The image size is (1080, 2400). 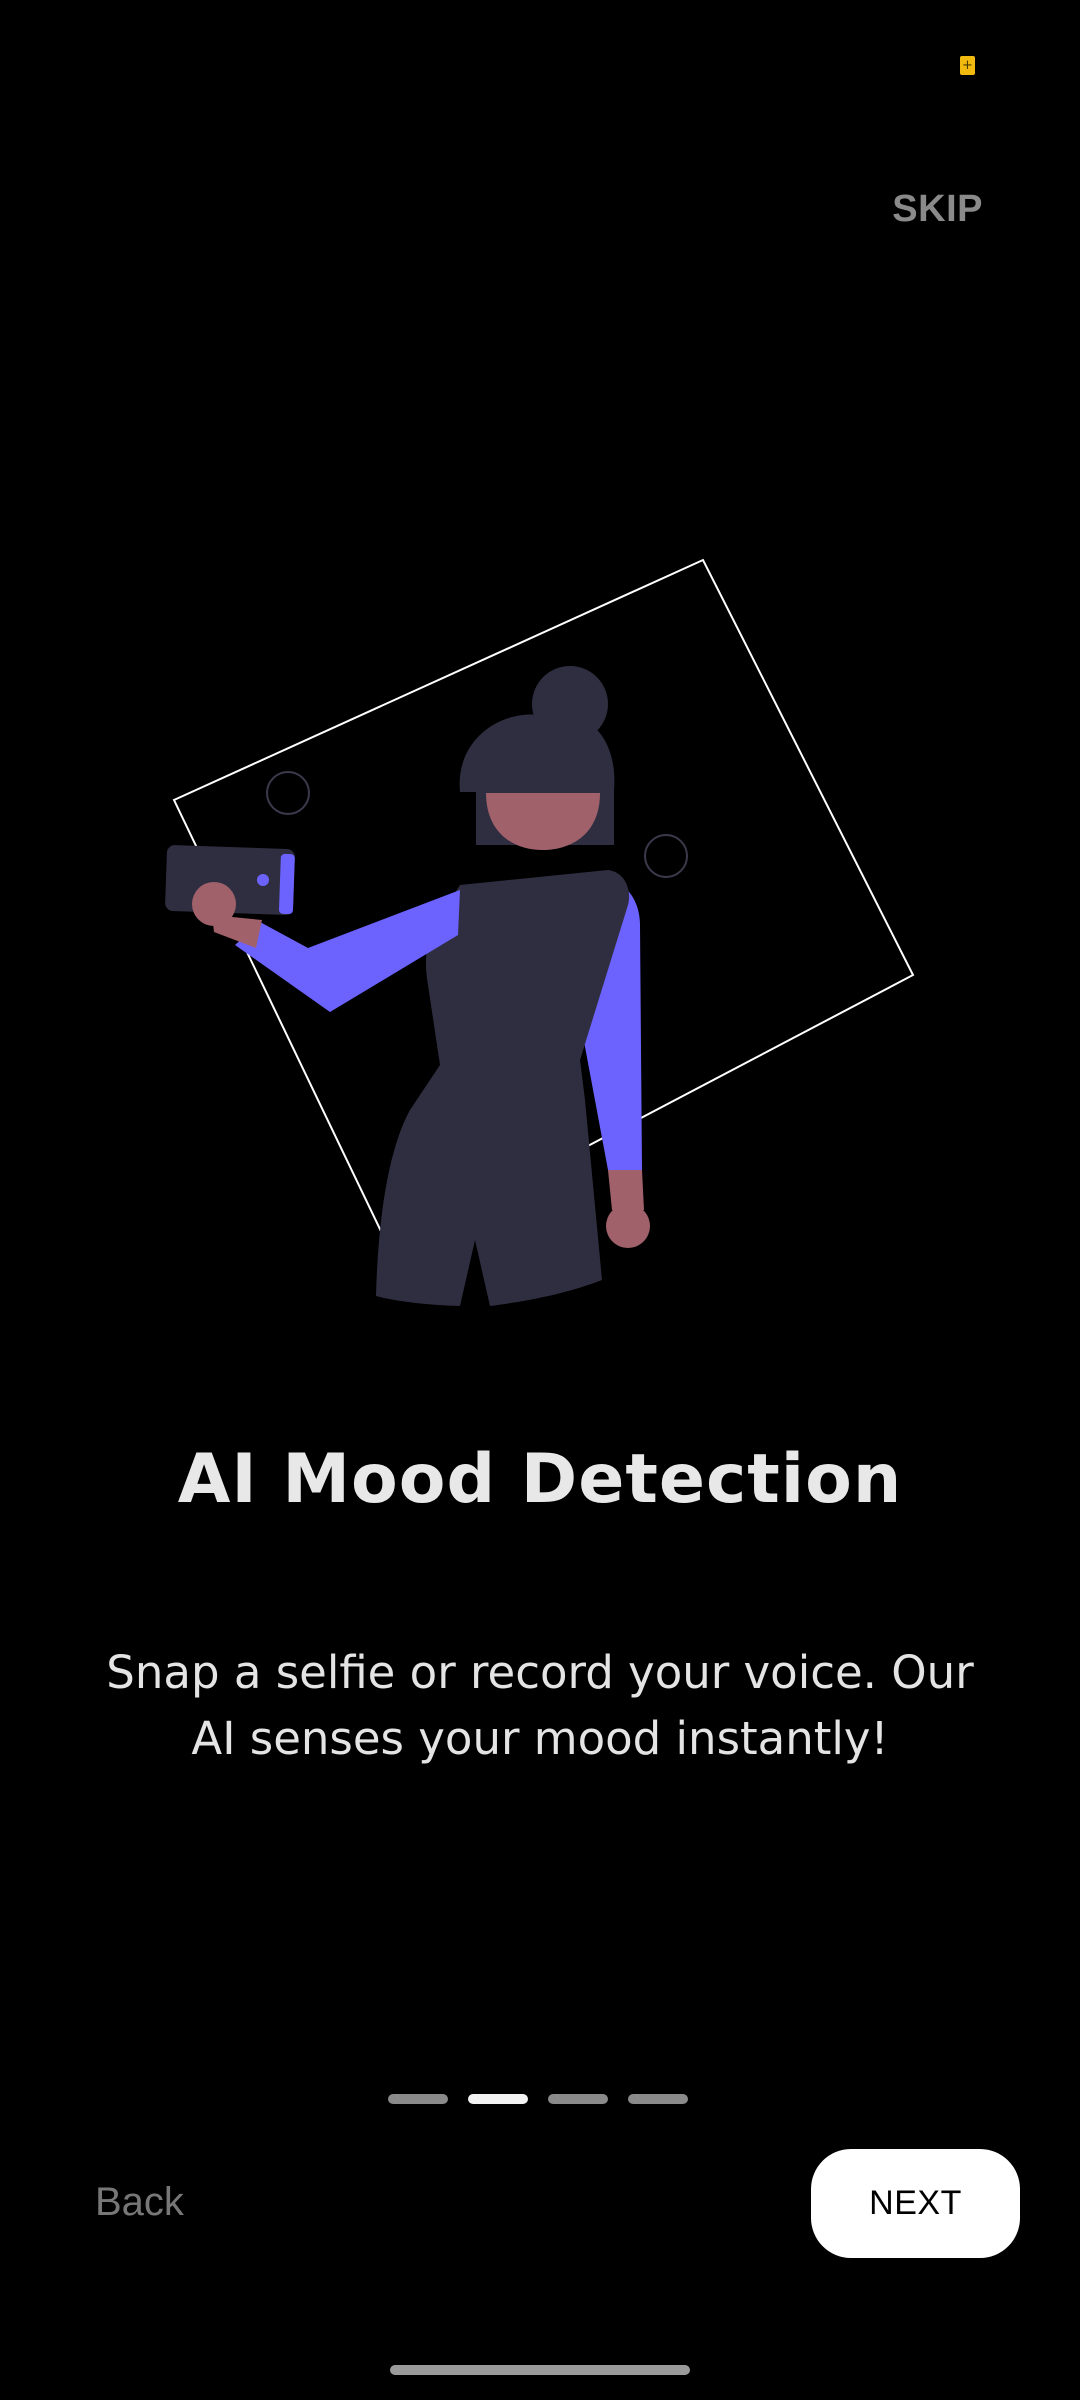 What do you see at coordinates (214, 904) in the screenshot?
I see `left-hand` at bounding box center [214, 904].